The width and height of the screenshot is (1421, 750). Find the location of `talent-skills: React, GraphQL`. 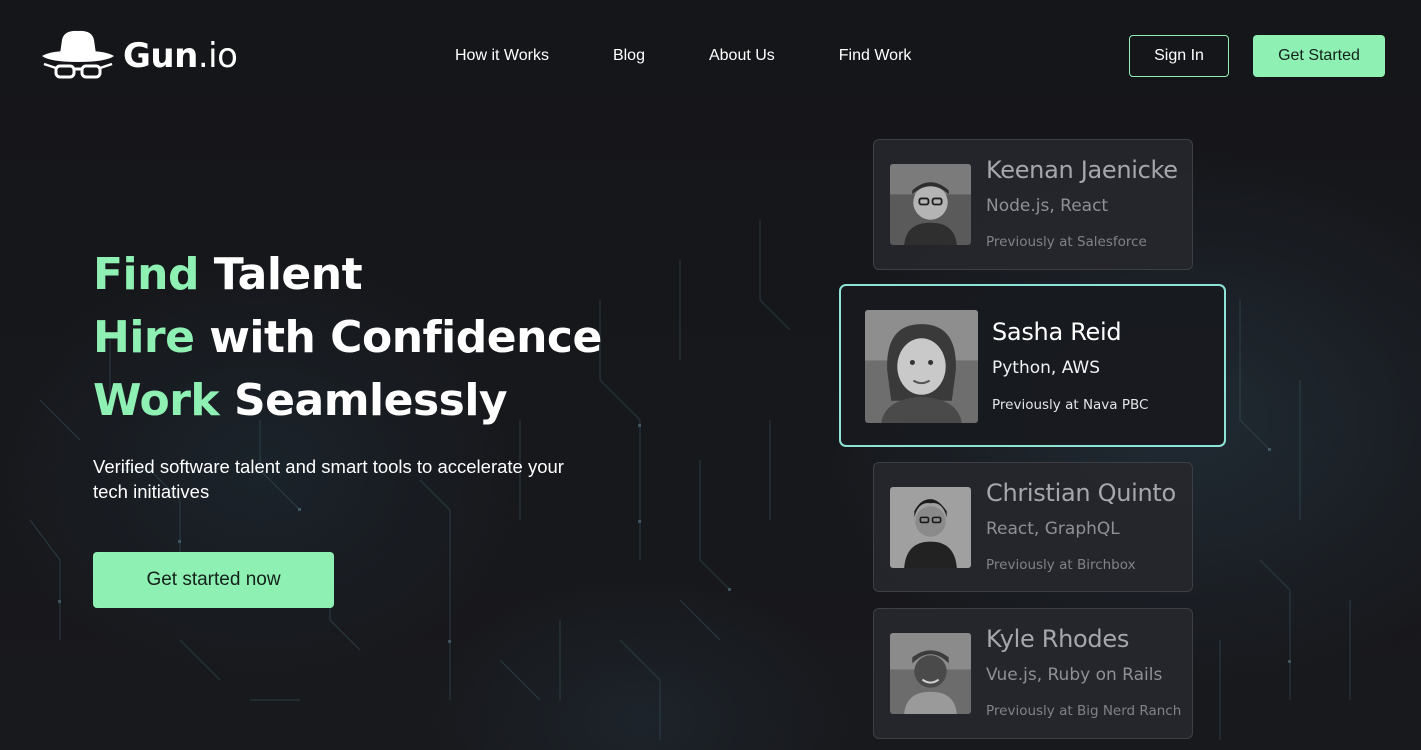

talent-skills: React, GraphQL is located at coordinates (1053, 529).